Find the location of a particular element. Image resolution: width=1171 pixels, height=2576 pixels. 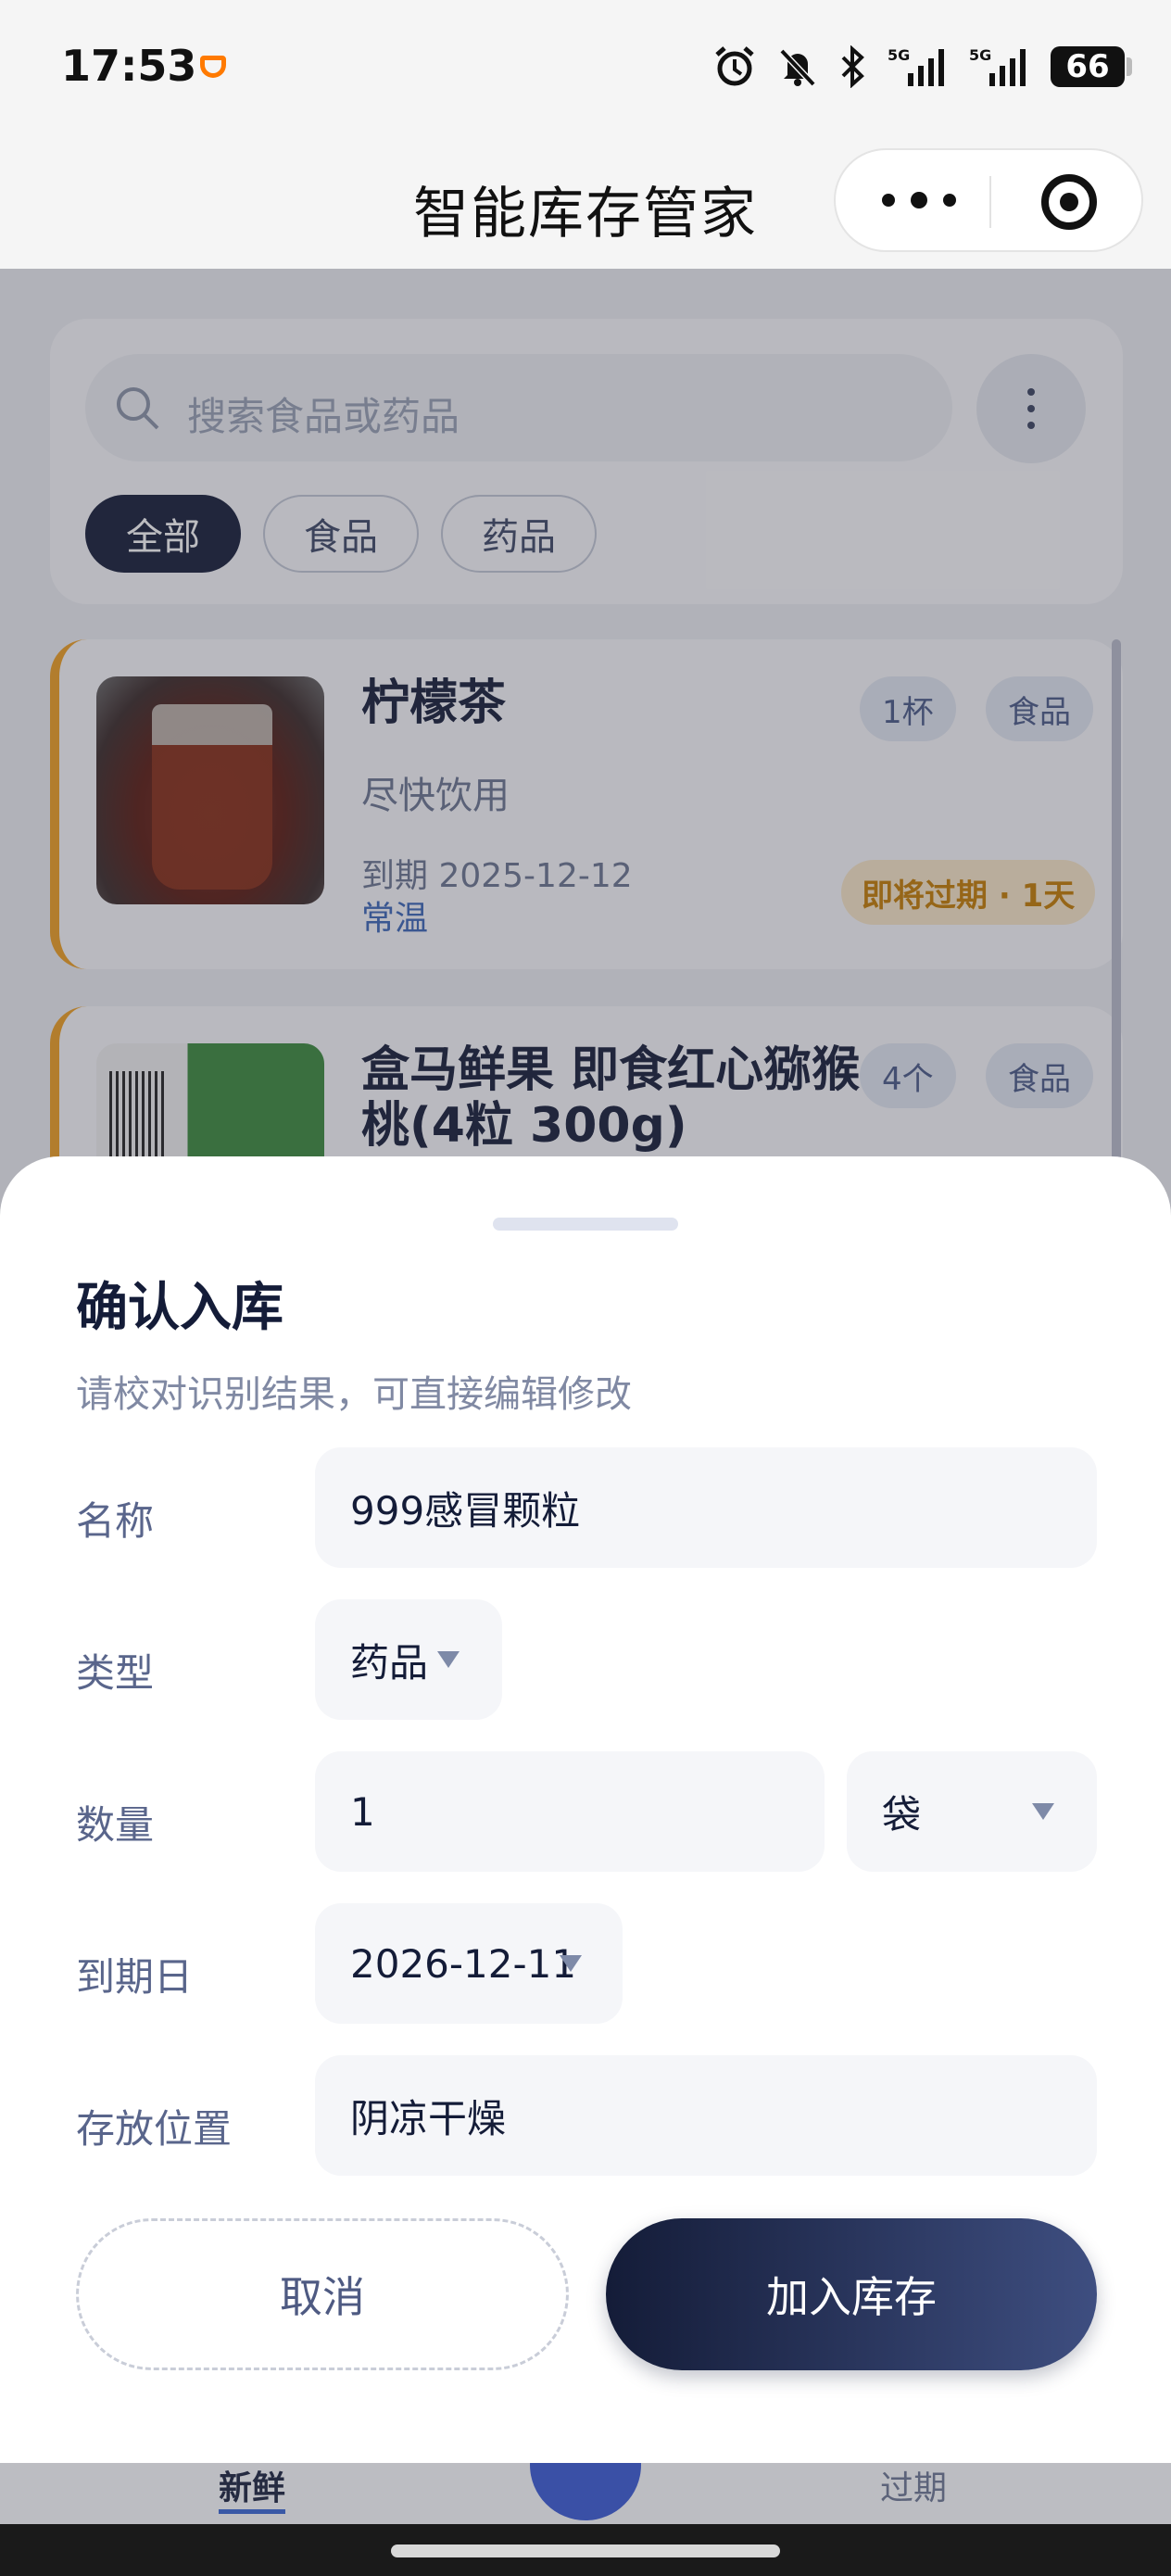

nav-bar: 智能库存管家 is located at coordinates (585, 204).